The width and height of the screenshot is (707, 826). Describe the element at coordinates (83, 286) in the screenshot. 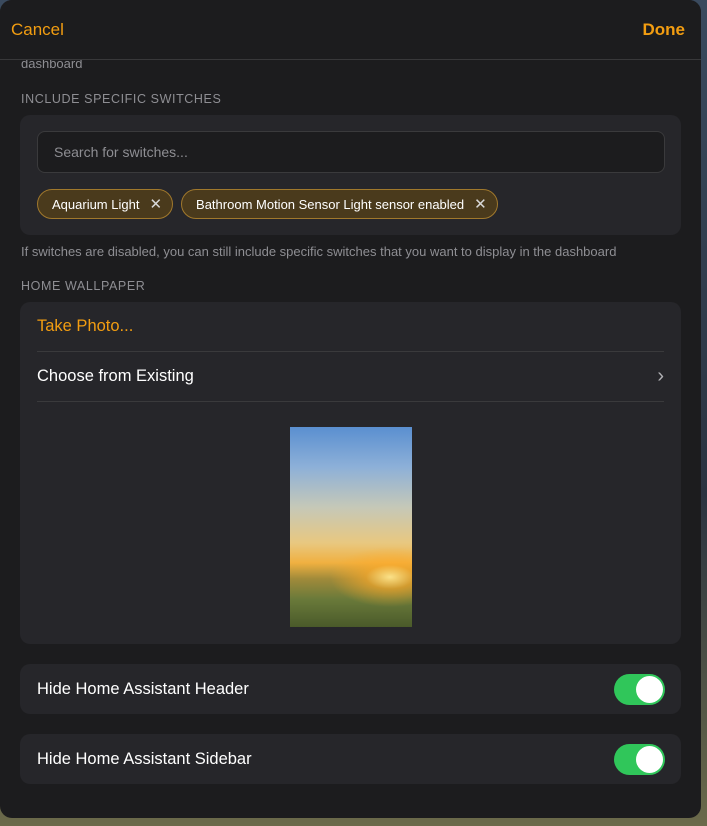

I see `wallpaper-section-header: HOME WALLPAPER` at that location.